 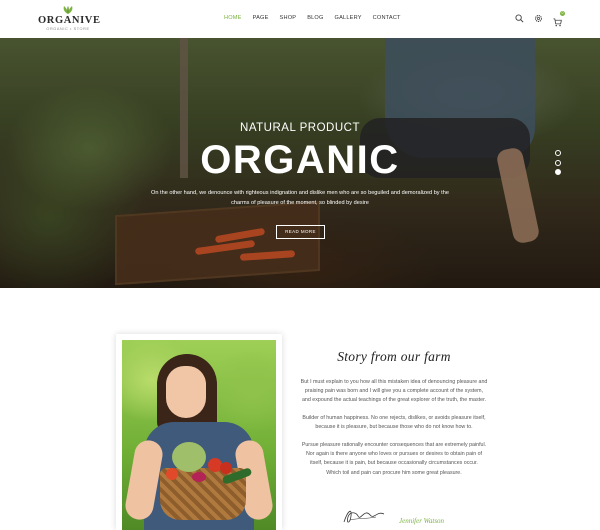 I want to click on slider-pagination, so click(x=559, y=164).